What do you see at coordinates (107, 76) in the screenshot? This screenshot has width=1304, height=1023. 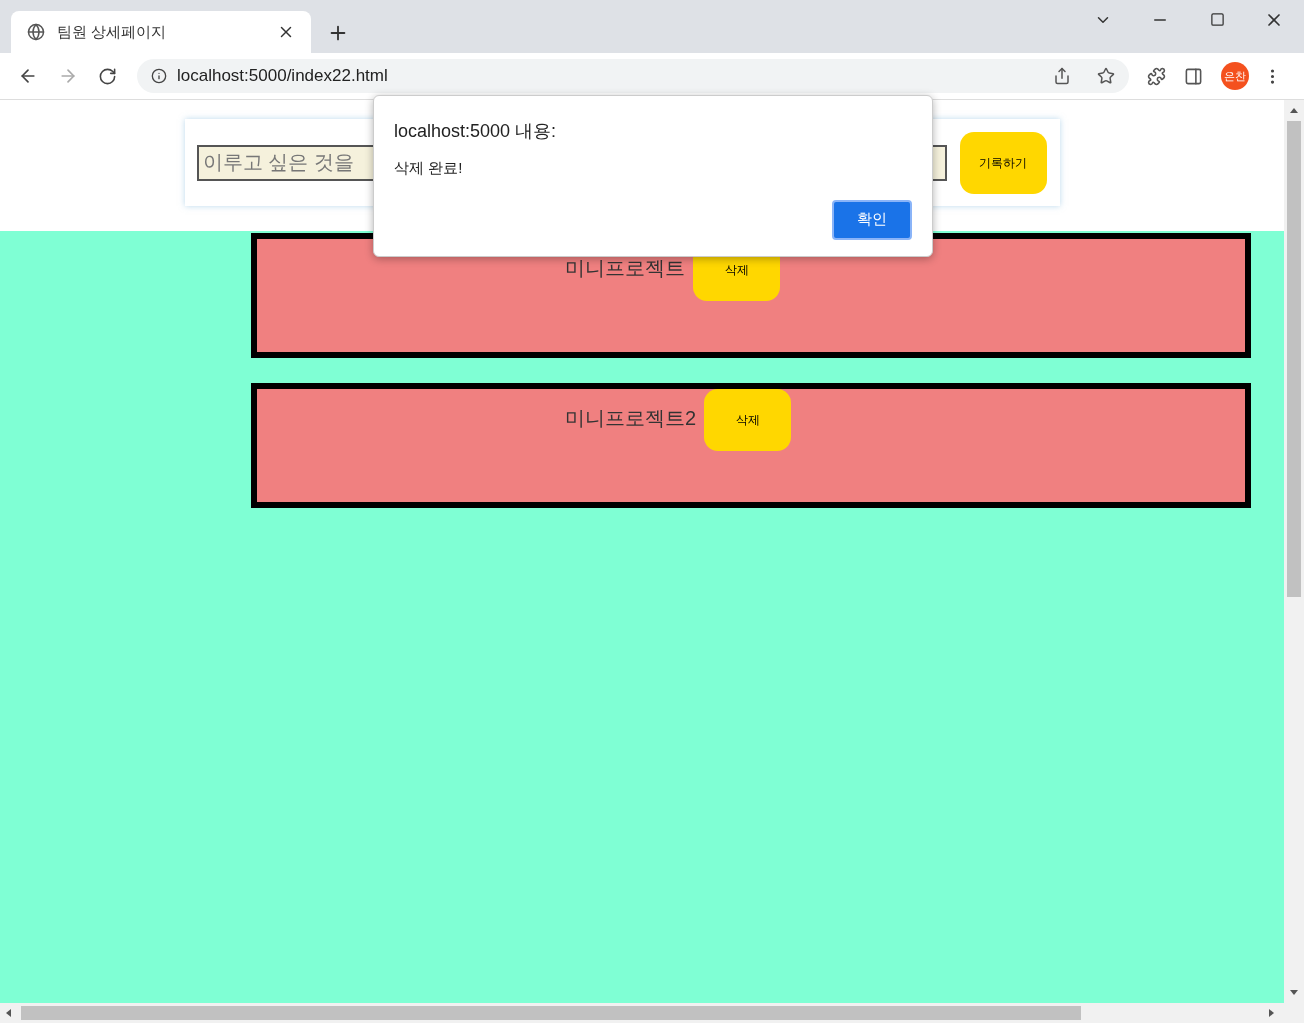 I see `reload-icon` at bounding box center [107, 76].